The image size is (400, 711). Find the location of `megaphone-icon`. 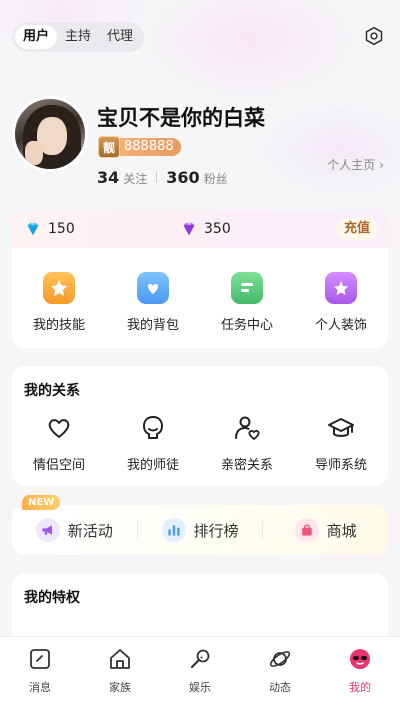

megaphone-icon is located at coordinates (47, 530).